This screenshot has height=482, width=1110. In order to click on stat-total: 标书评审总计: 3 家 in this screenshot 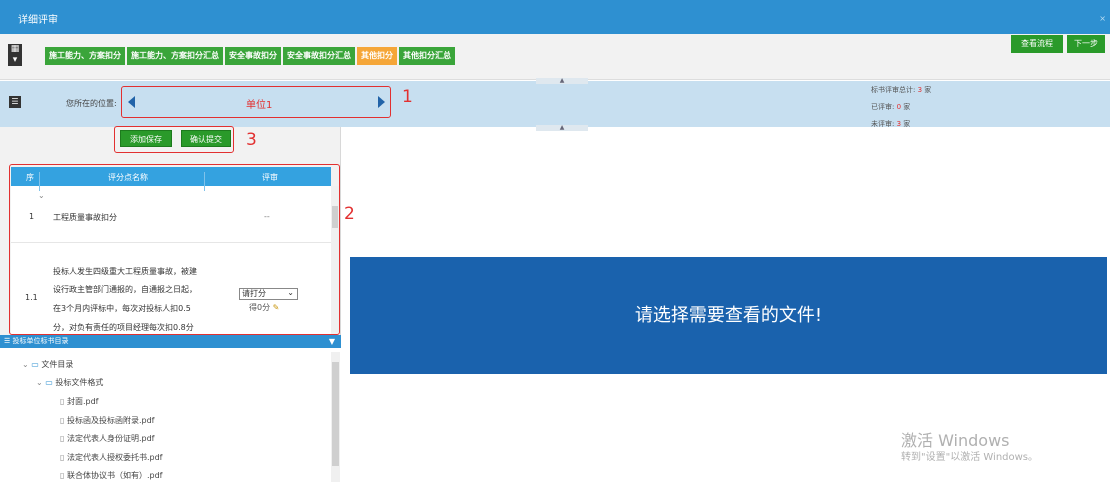, I will do `click(901, 90)`.